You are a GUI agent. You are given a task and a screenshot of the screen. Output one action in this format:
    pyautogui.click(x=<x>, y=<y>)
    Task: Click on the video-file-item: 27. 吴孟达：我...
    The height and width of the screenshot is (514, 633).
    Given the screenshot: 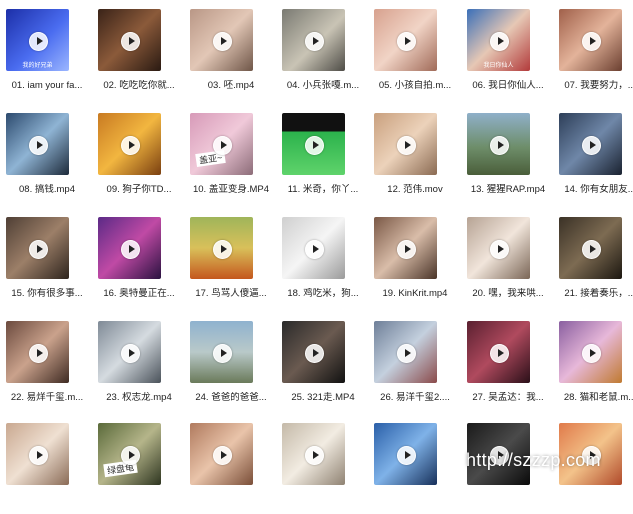 What is the action you would take?
    pyautogui.click(x=508, y=362)
    